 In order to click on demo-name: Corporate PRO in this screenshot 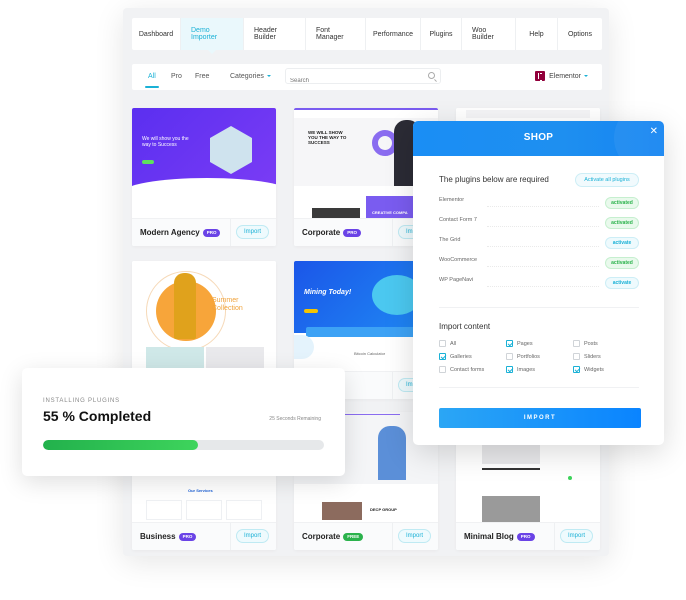, I will do `click(331, 232)`.